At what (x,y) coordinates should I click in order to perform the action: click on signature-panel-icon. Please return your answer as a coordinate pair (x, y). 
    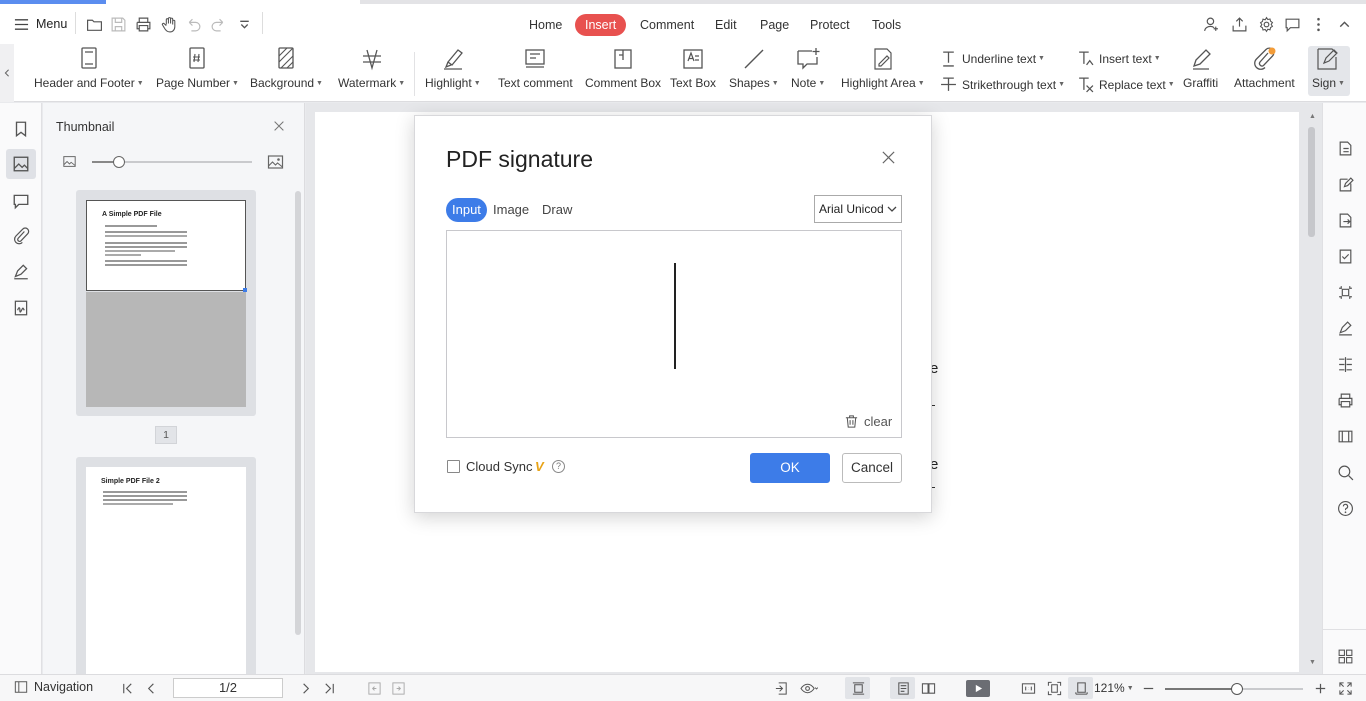
    Looking at the image, I should click on (21, 272).